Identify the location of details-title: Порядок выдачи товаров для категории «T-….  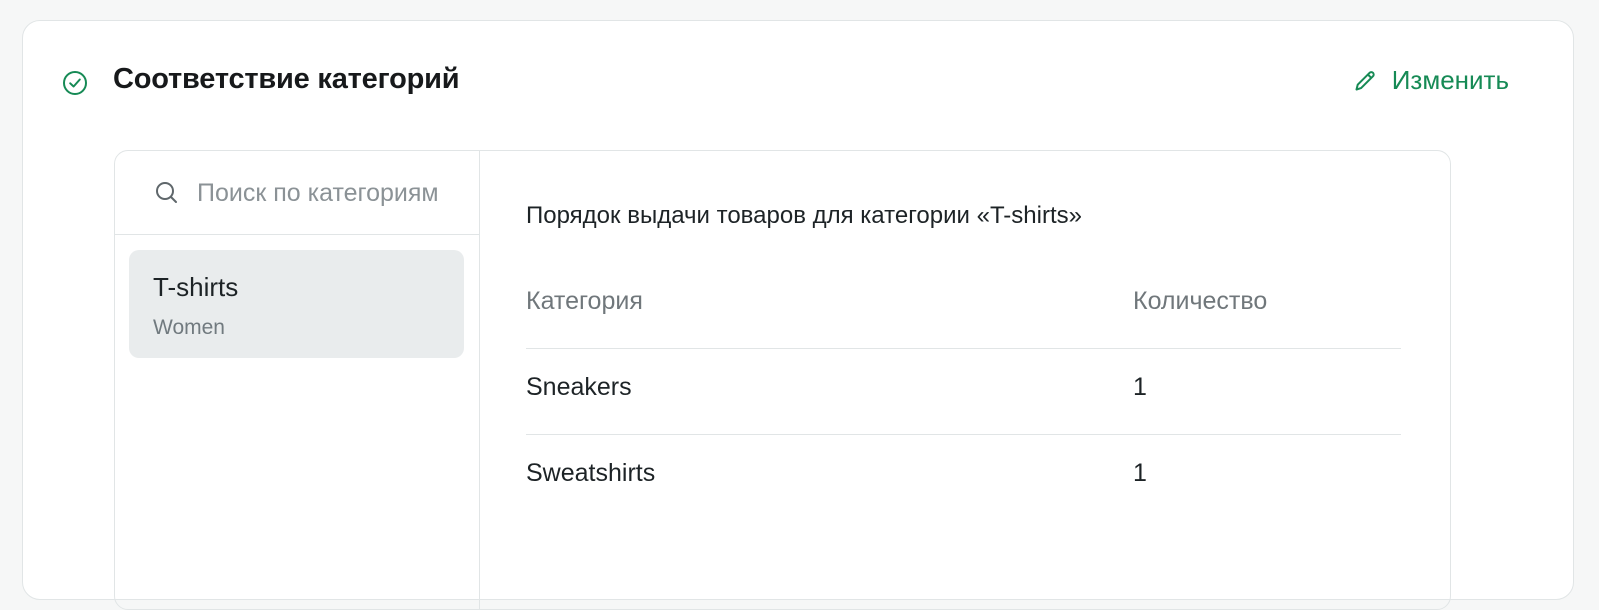
(804, 215).